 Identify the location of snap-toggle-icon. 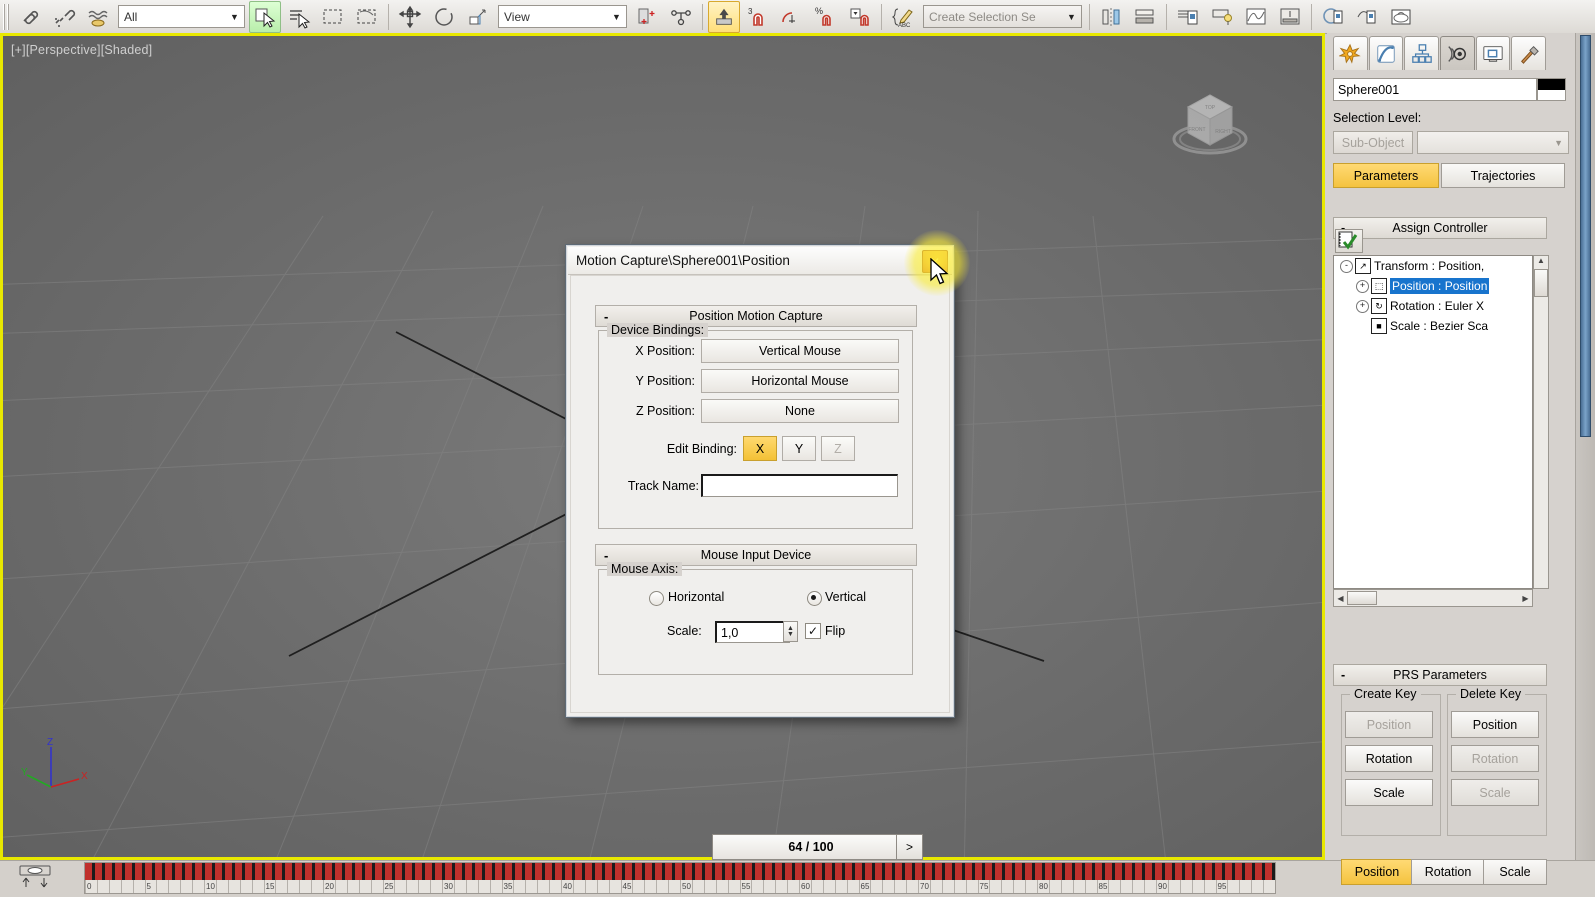
(724, 16).